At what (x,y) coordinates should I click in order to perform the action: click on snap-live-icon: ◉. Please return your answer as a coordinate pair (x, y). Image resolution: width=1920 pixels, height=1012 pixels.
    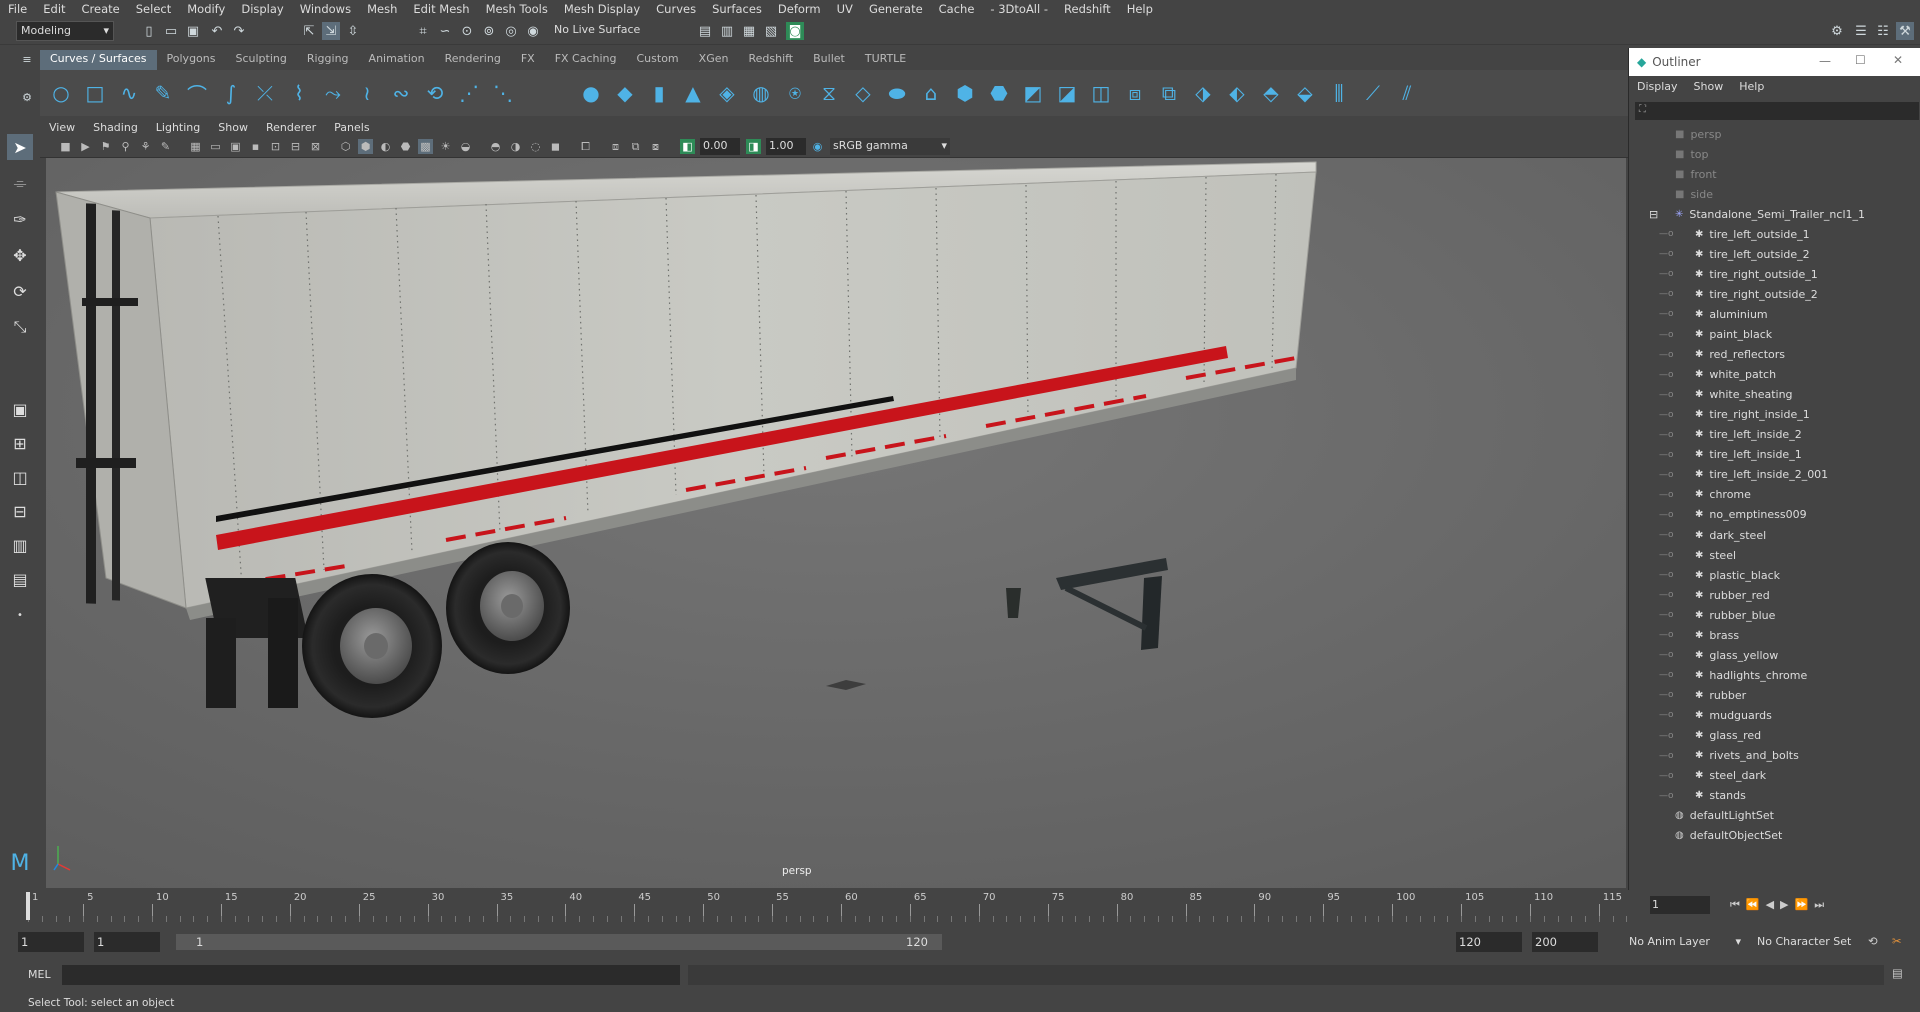
    Looking at the image, I should click on (533, 31).